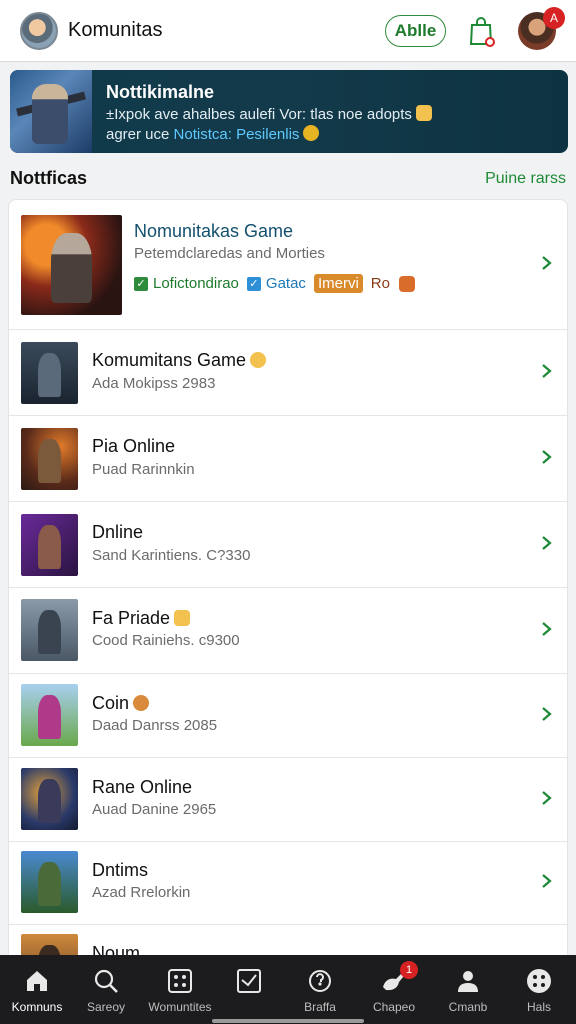 This screenshot has height=1024, width=576. Describe the element at coordinates (288, 1021) in the screenshot. I see `home-indicator` at that location.